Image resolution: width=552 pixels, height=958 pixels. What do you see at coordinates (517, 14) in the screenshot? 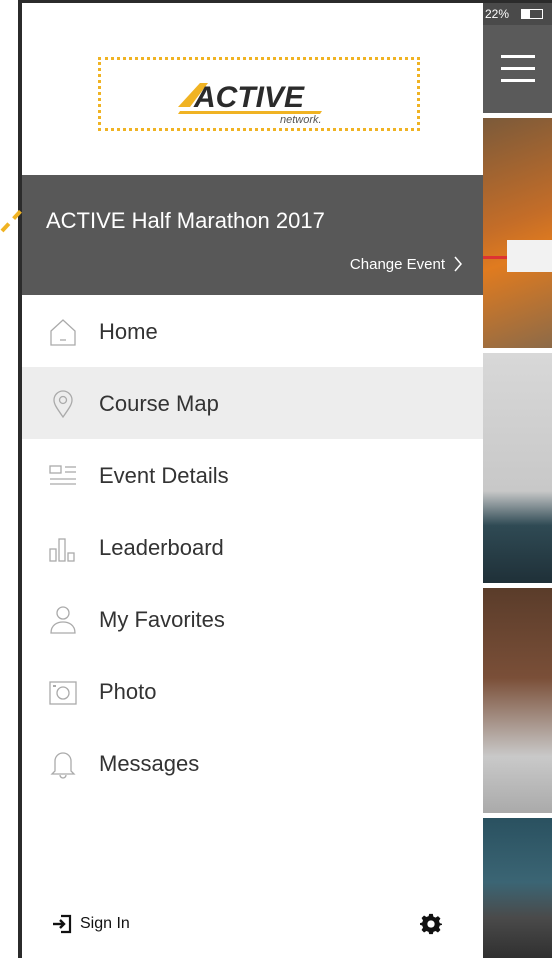
I see `status-bar: 22%` at bounding box center [517, 14].